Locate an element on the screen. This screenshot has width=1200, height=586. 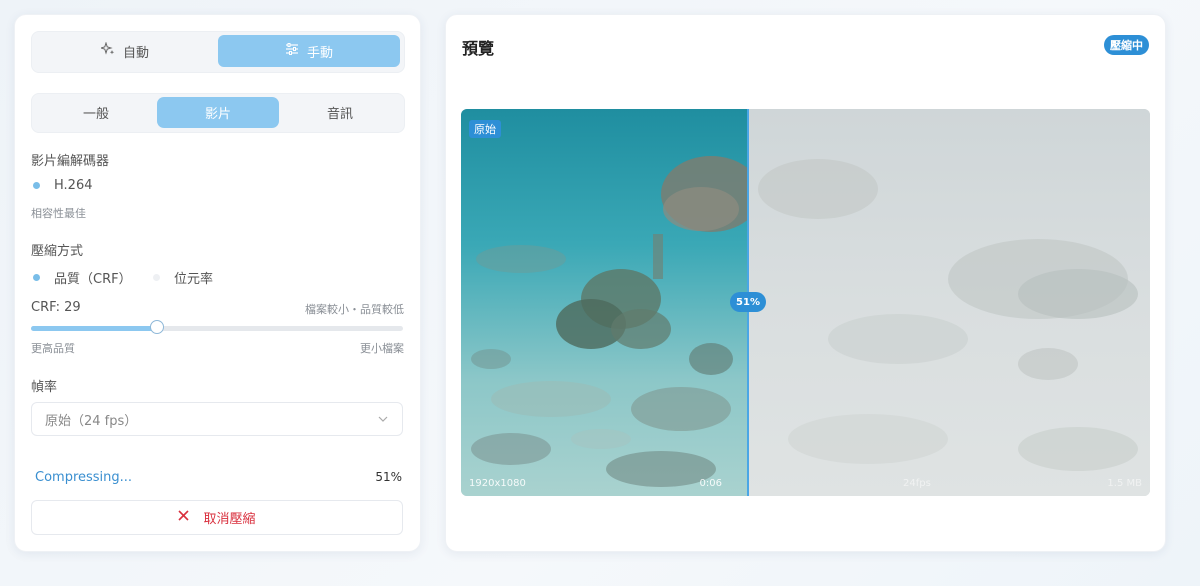
compression-option-quality: 品質（CRF） is located at coordinates (82, 277).